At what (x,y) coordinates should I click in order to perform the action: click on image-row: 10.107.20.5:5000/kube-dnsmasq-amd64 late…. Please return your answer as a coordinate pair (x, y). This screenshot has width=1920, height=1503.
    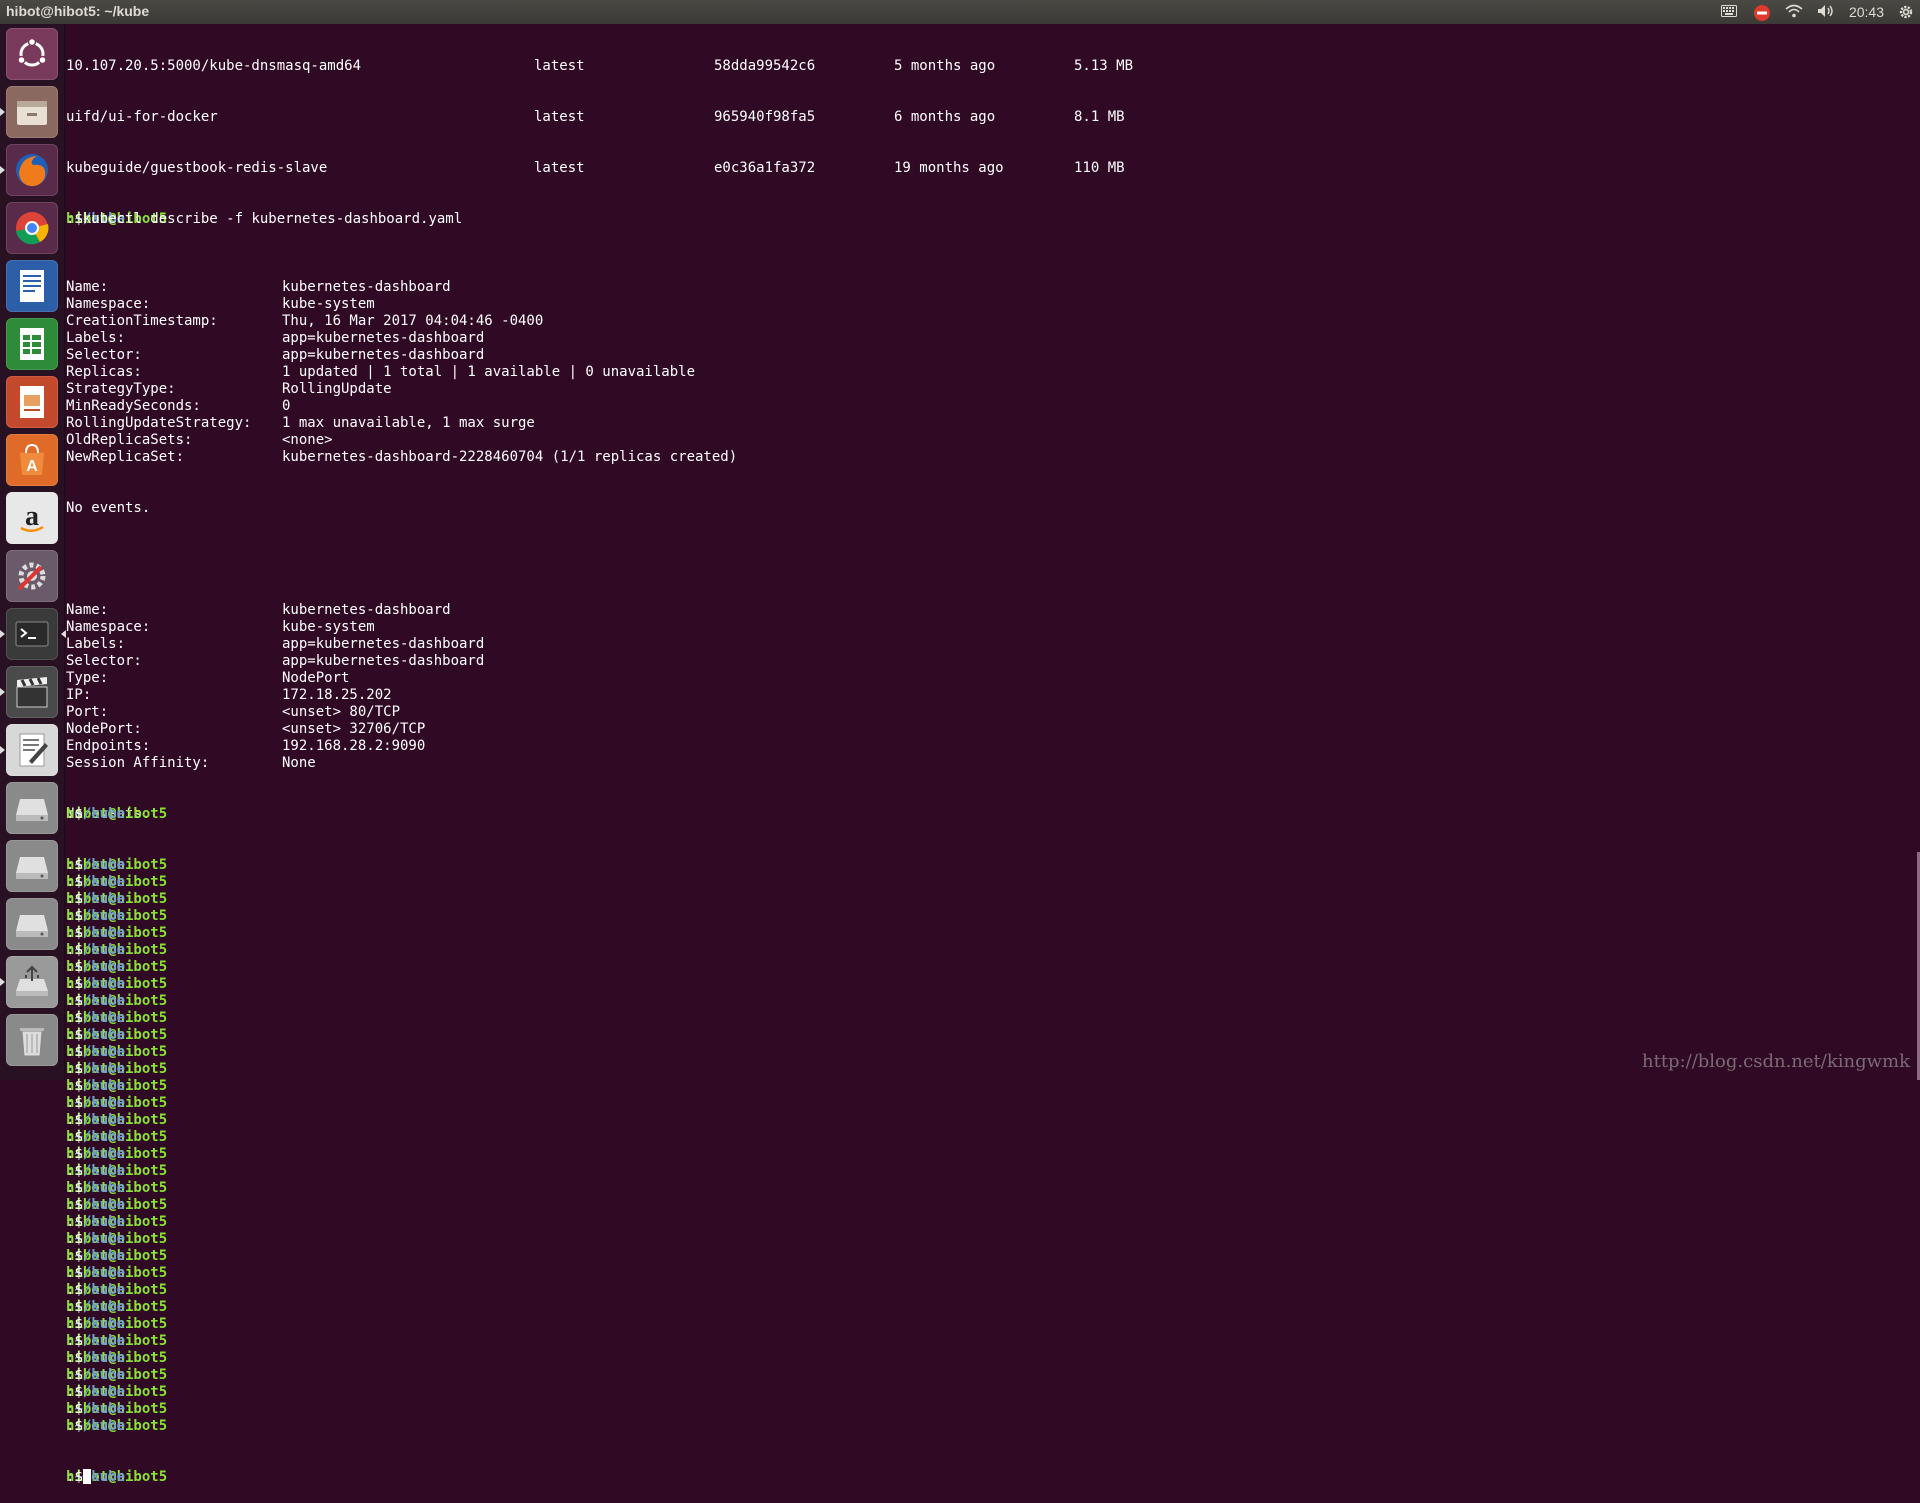
    Looking at the image, I should click on (600, 66).